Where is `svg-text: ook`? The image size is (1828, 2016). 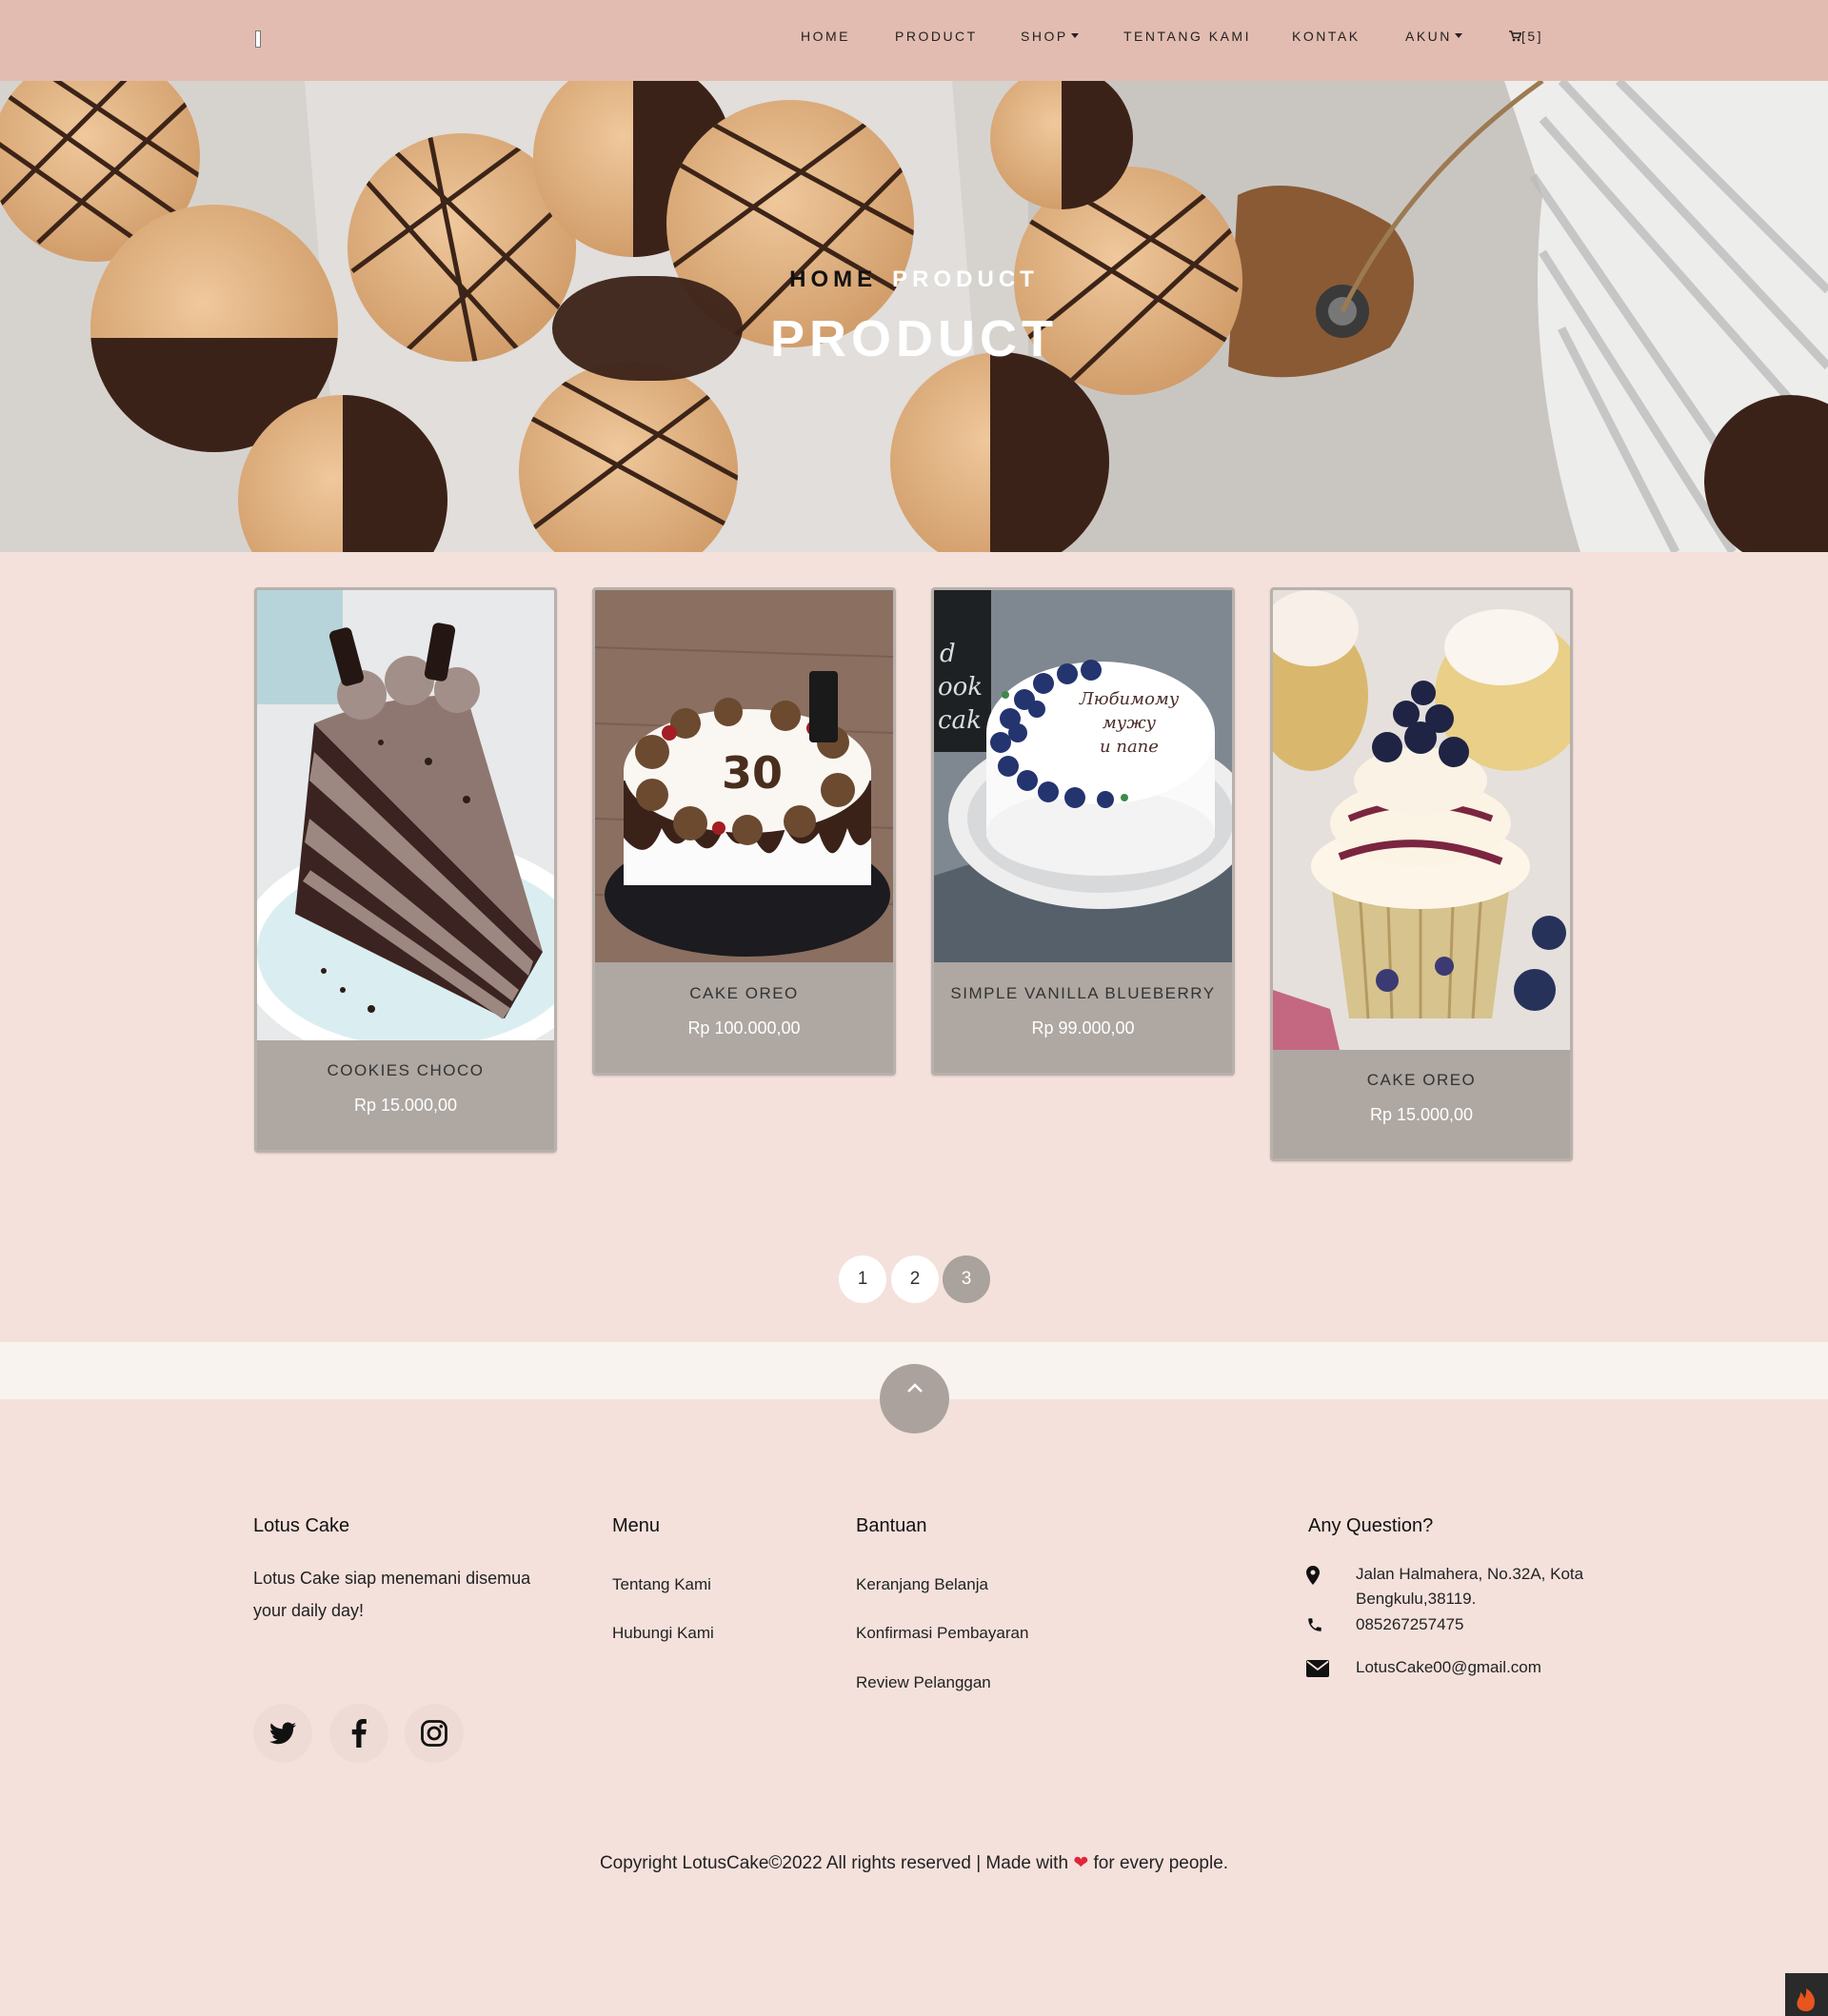 svg-text: ook is located at coordinates (960, 688).